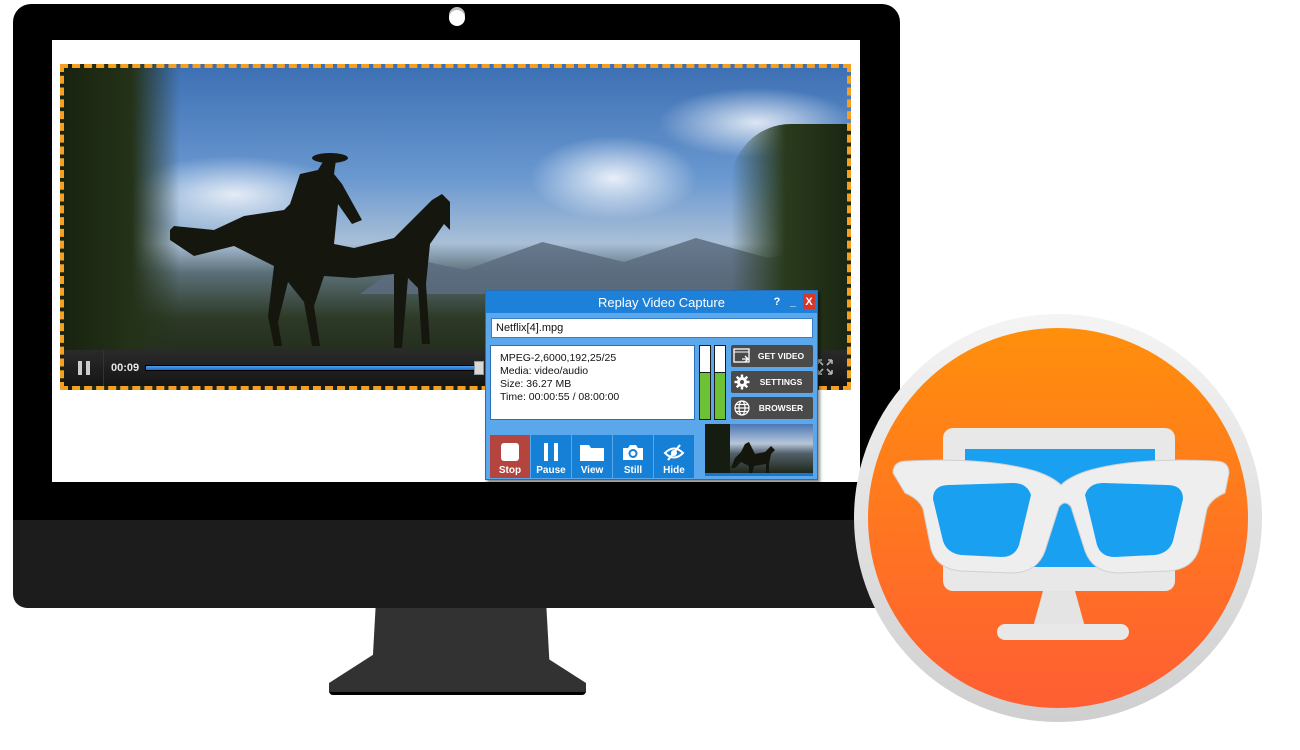 This screenshot has width=1300, height=750. Describe the element at coordinates (84, 368) in the screenshot. I see `player-pause-button` at that location.